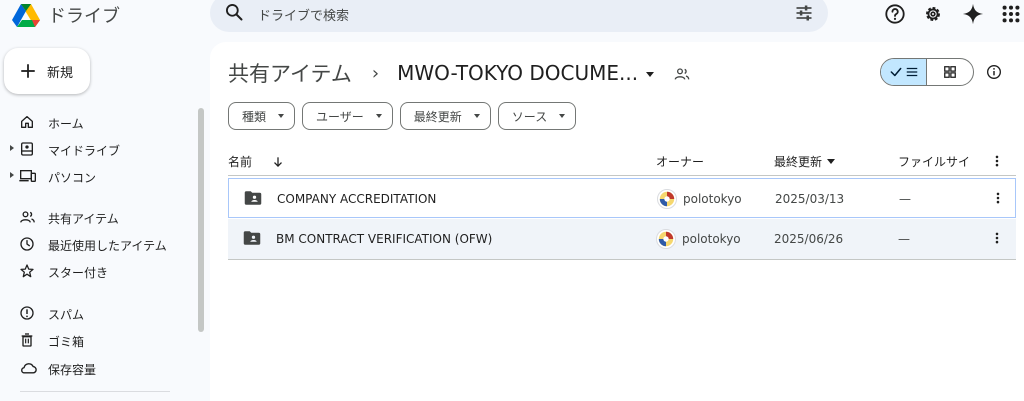  Describe the element at coordinates (60, 73) in the screenshot. I see `new-button-label: 新規` at that location.